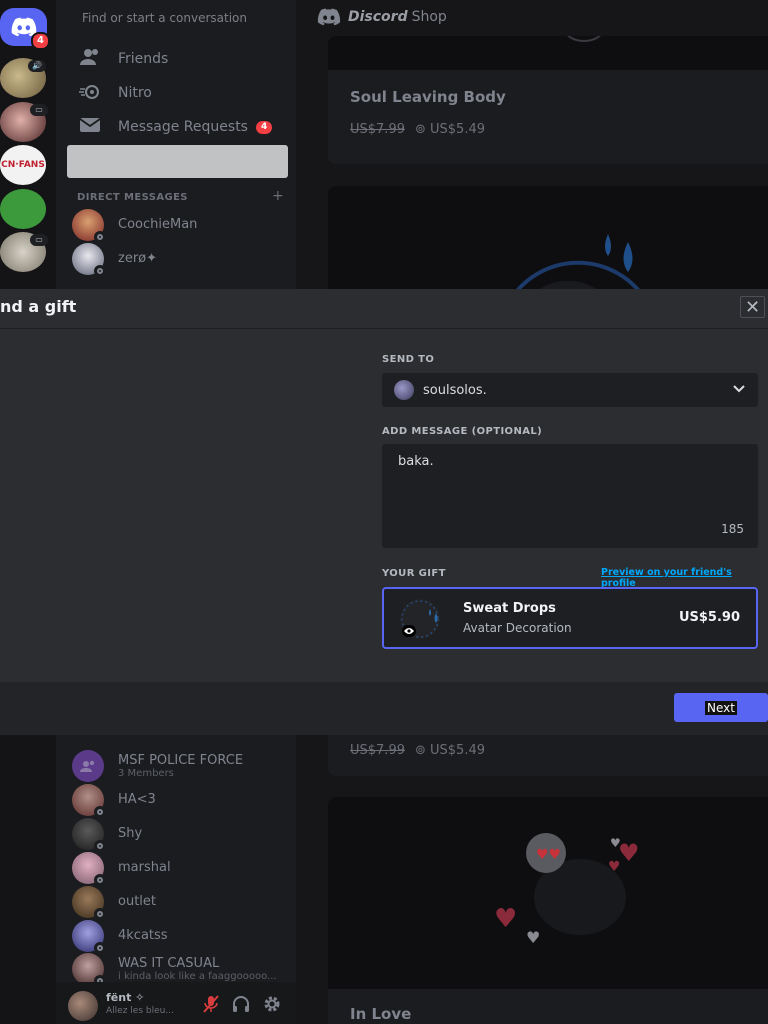  I want to click on eye-icon, so click(409, 631).